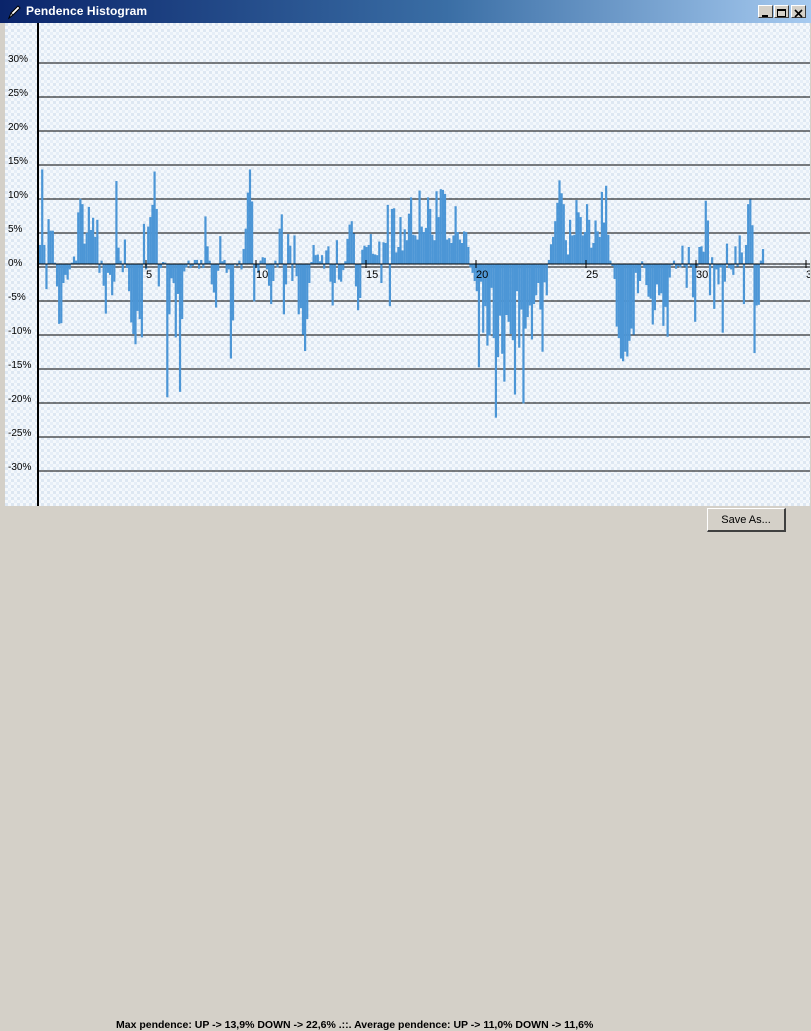  What do you see at coordinates (19, 433) in the screenshot?
I see `y-tick-label: -25%` at bounding box center [19, 433].